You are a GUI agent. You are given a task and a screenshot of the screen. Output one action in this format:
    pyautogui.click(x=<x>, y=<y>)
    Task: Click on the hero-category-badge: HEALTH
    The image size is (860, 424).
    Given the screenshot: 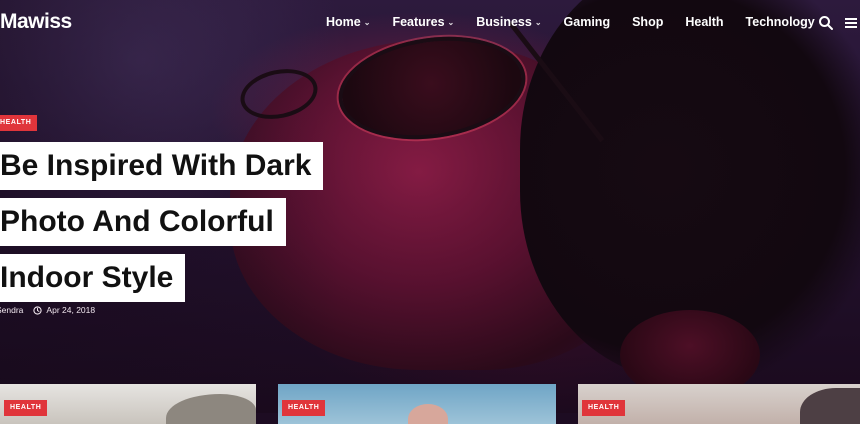 What is the action you would take?
    pyautogui.click(x=19, y=123)
    